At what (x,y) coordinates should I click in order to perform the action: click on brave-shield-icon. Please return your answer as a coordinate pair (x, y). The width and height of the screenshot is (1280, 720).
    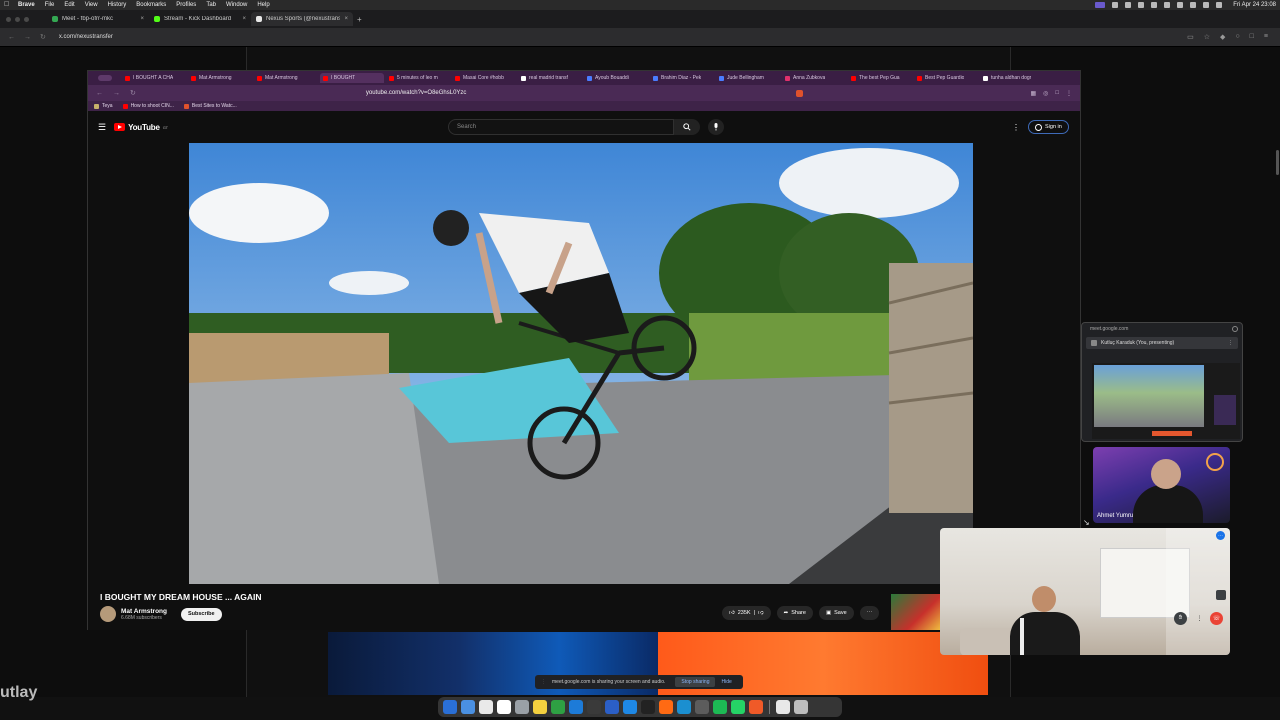
    Looking at the image, I should click on (800, 93).